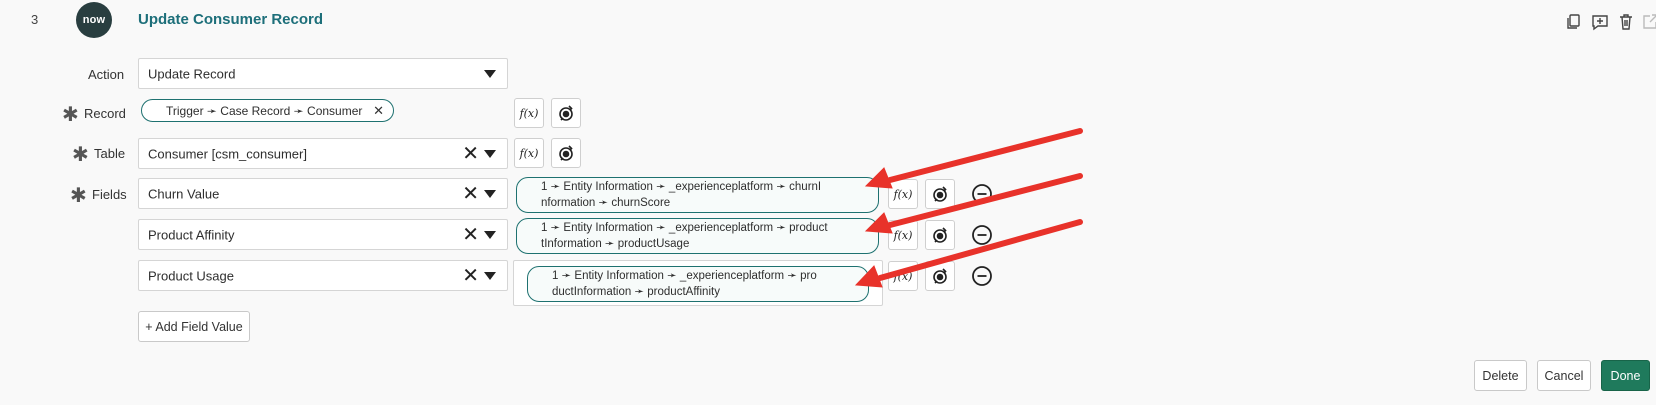 The image size is (1656, 405). I want to click on field-value-line: nformation ➛ churnScore, so click(606, 203).